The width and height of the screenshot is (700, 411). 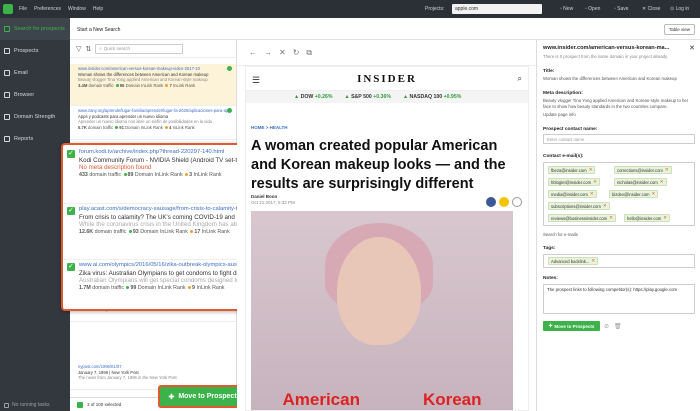 I want to click on up-arrow-icon: ▲, so click(x=405, y=97).